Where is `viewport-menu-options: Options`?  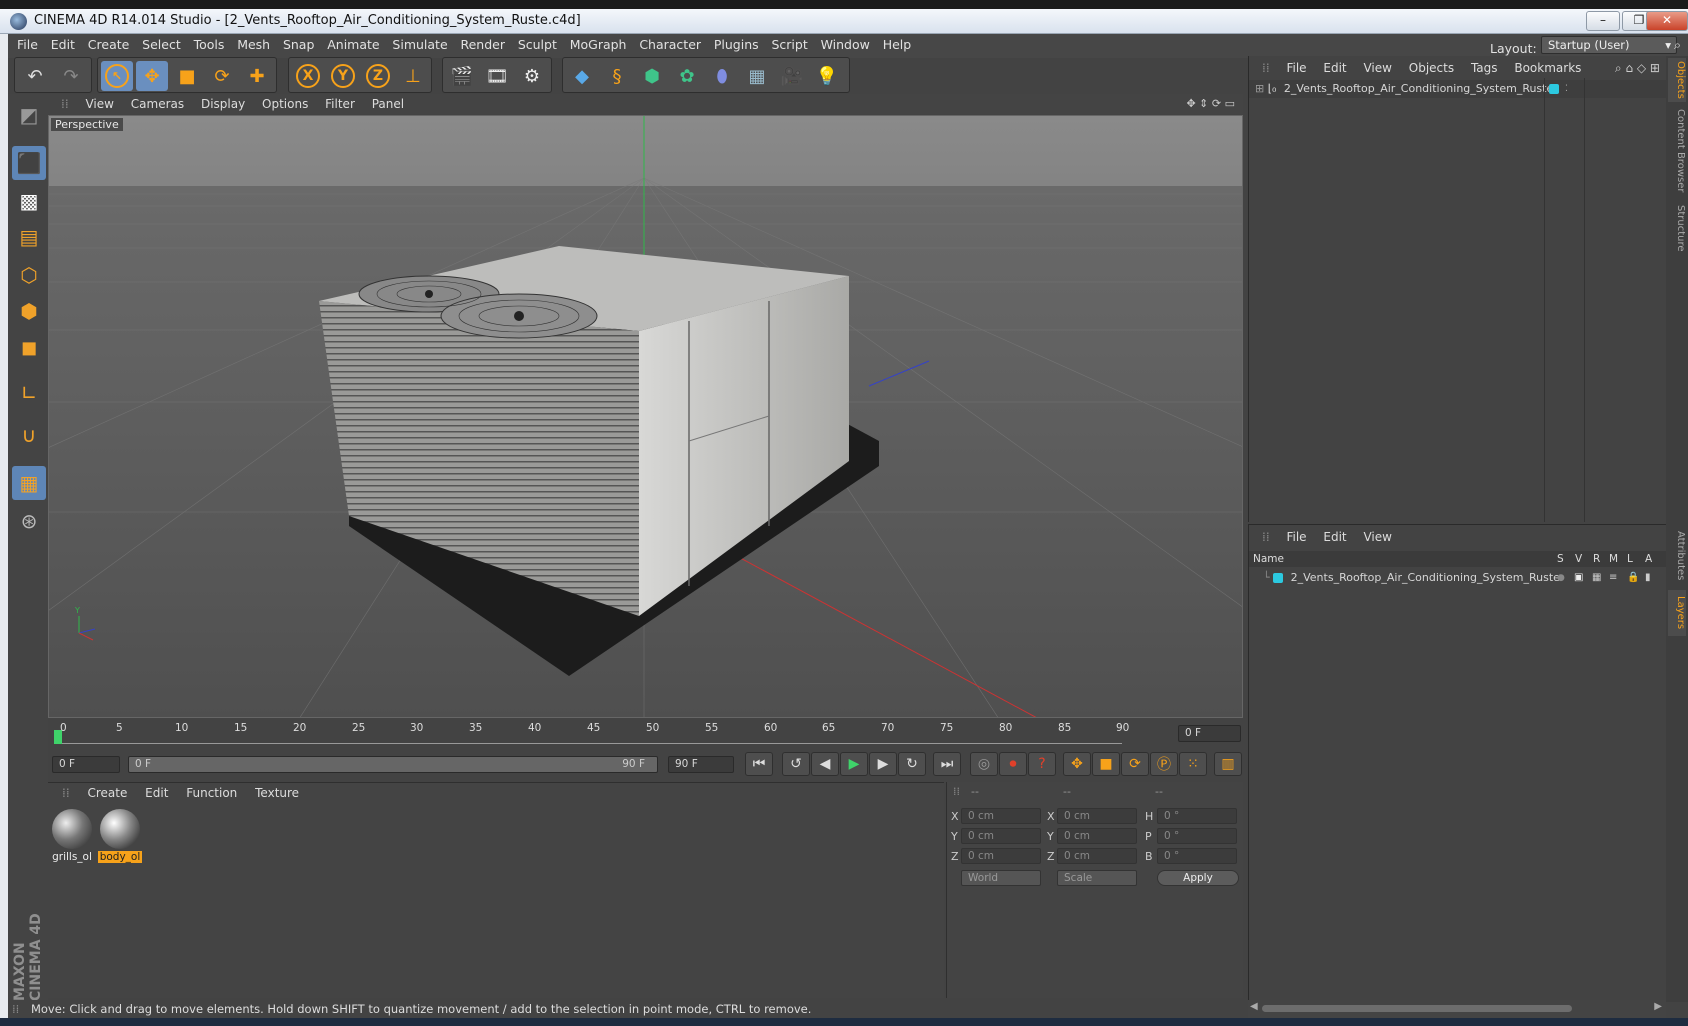 viewport-menu-options: Options is located at coordinates (285, 104).